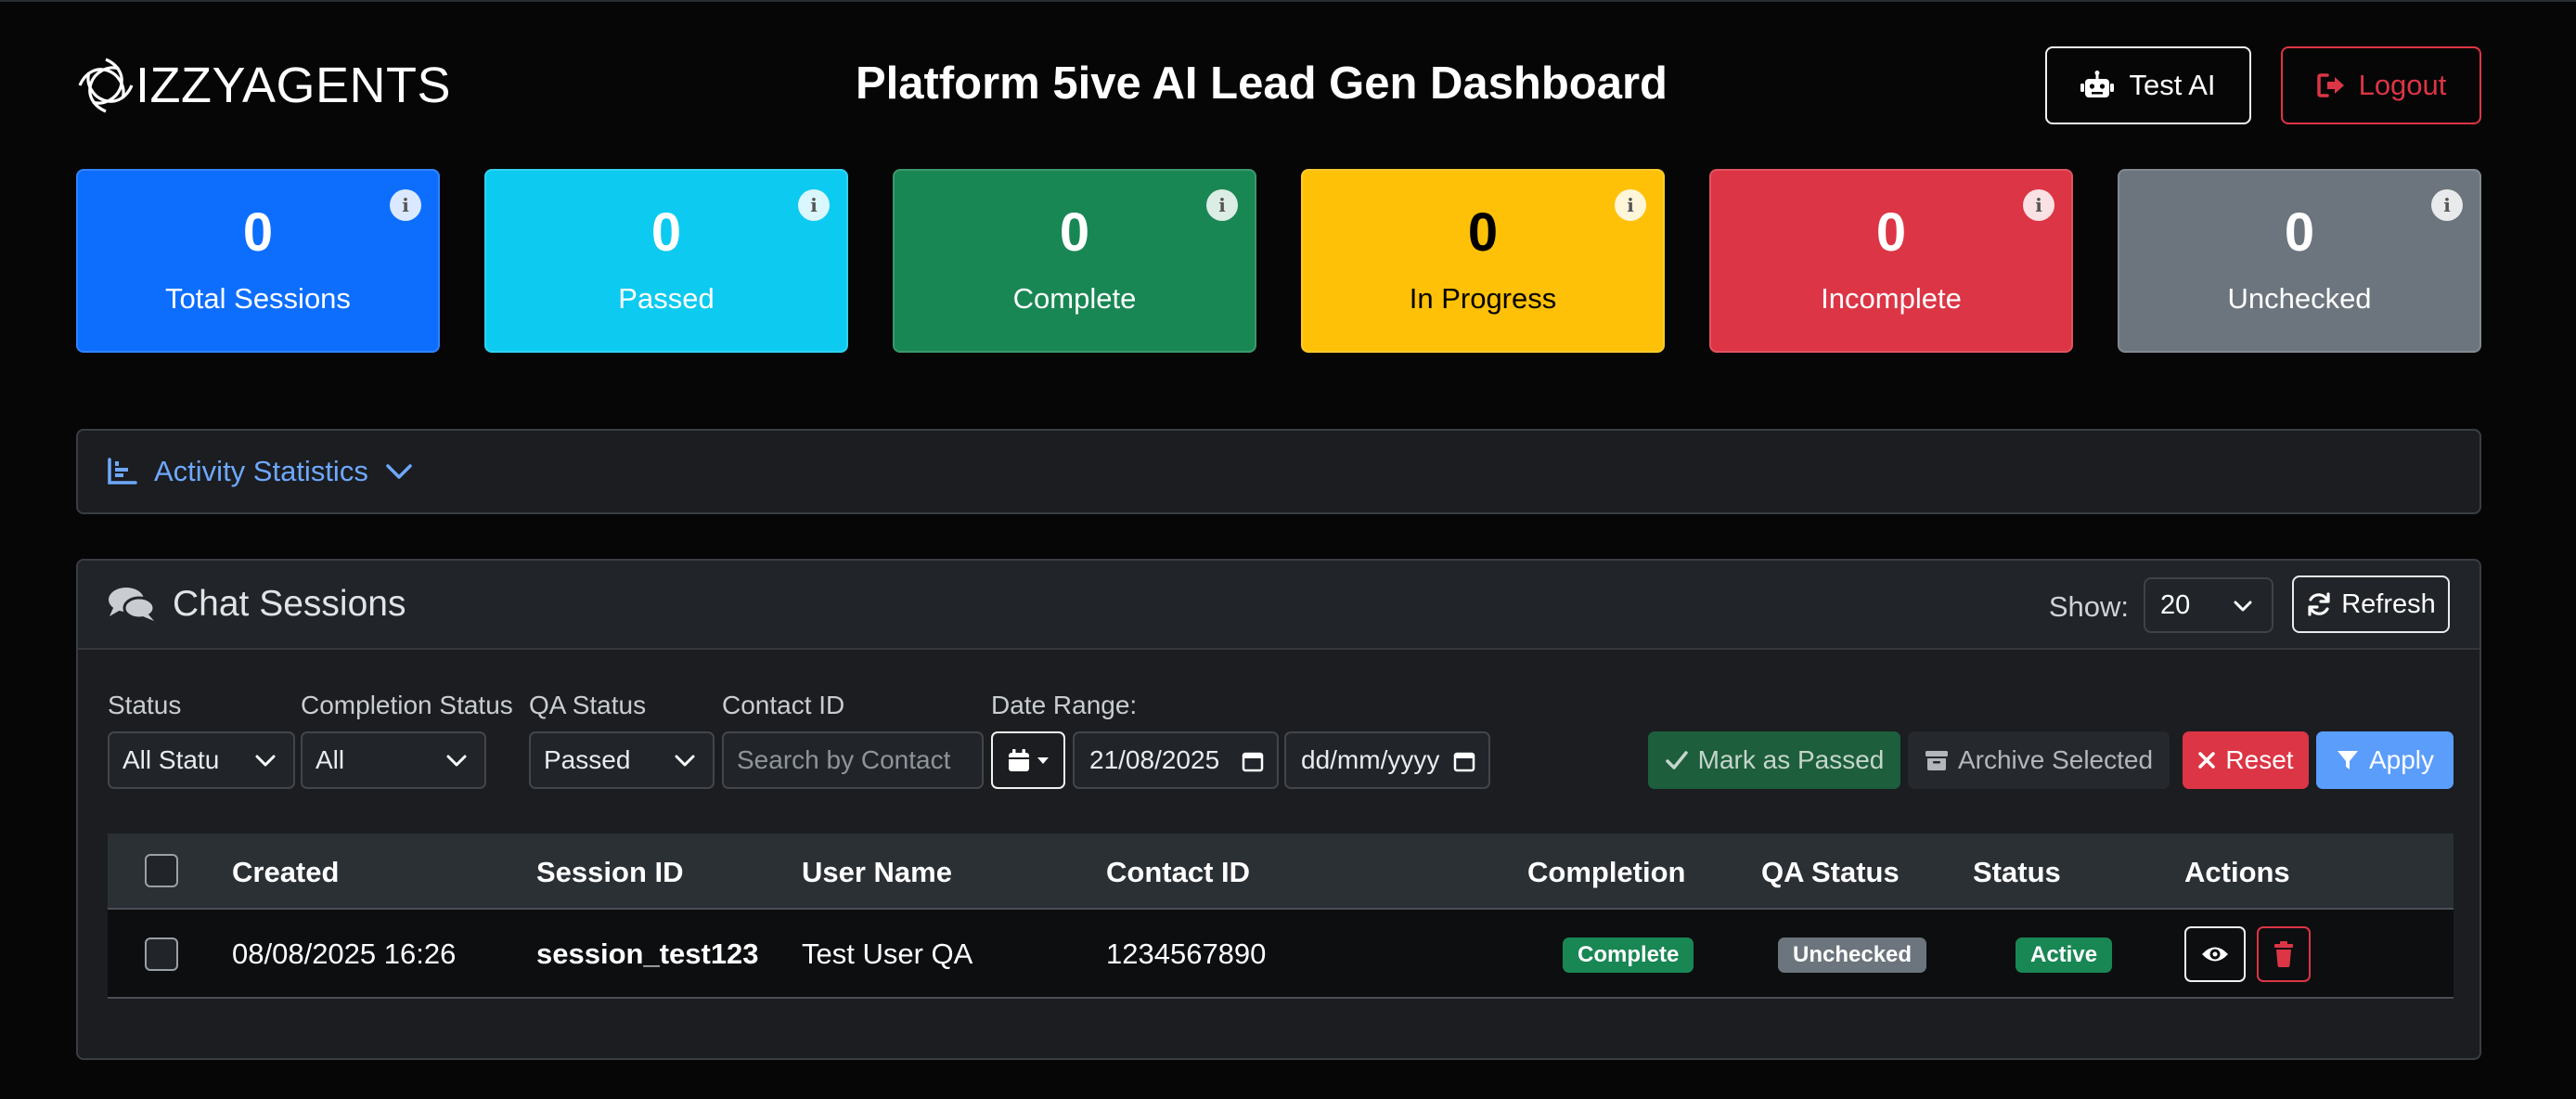 This screenshot has width=2576, height=1099. I want to click on stat-card-complete: 0 Complete i, so click(1074, 261).